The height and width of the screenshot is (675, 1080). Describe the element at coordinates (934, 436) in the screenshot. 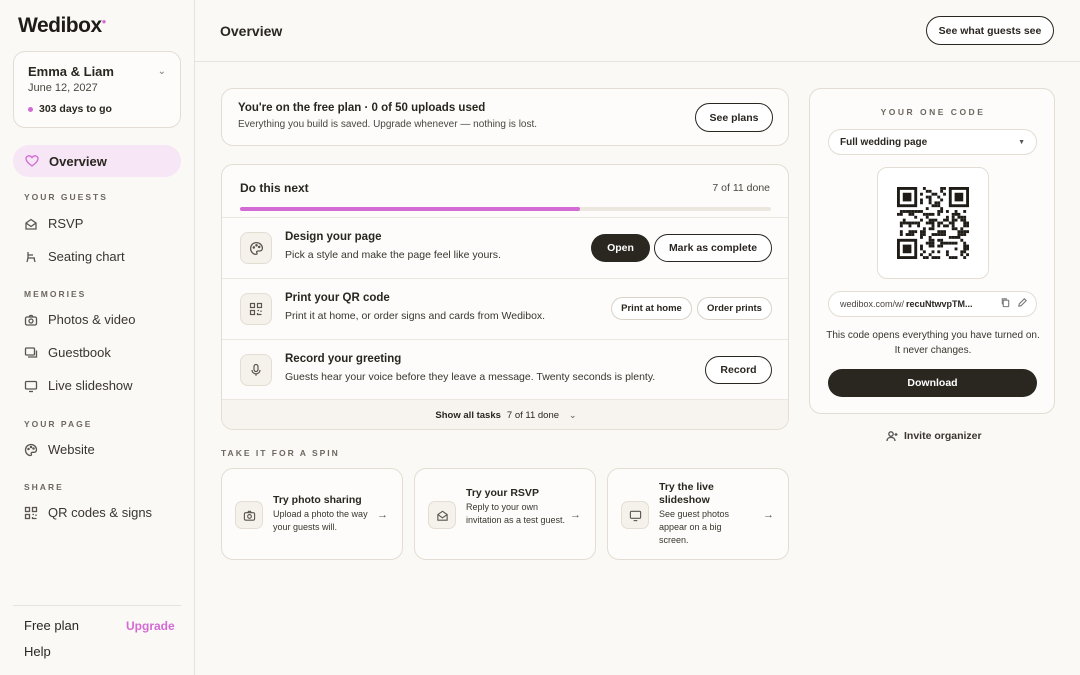

I see `invite-organizer-button: Invite organizer` at that location.